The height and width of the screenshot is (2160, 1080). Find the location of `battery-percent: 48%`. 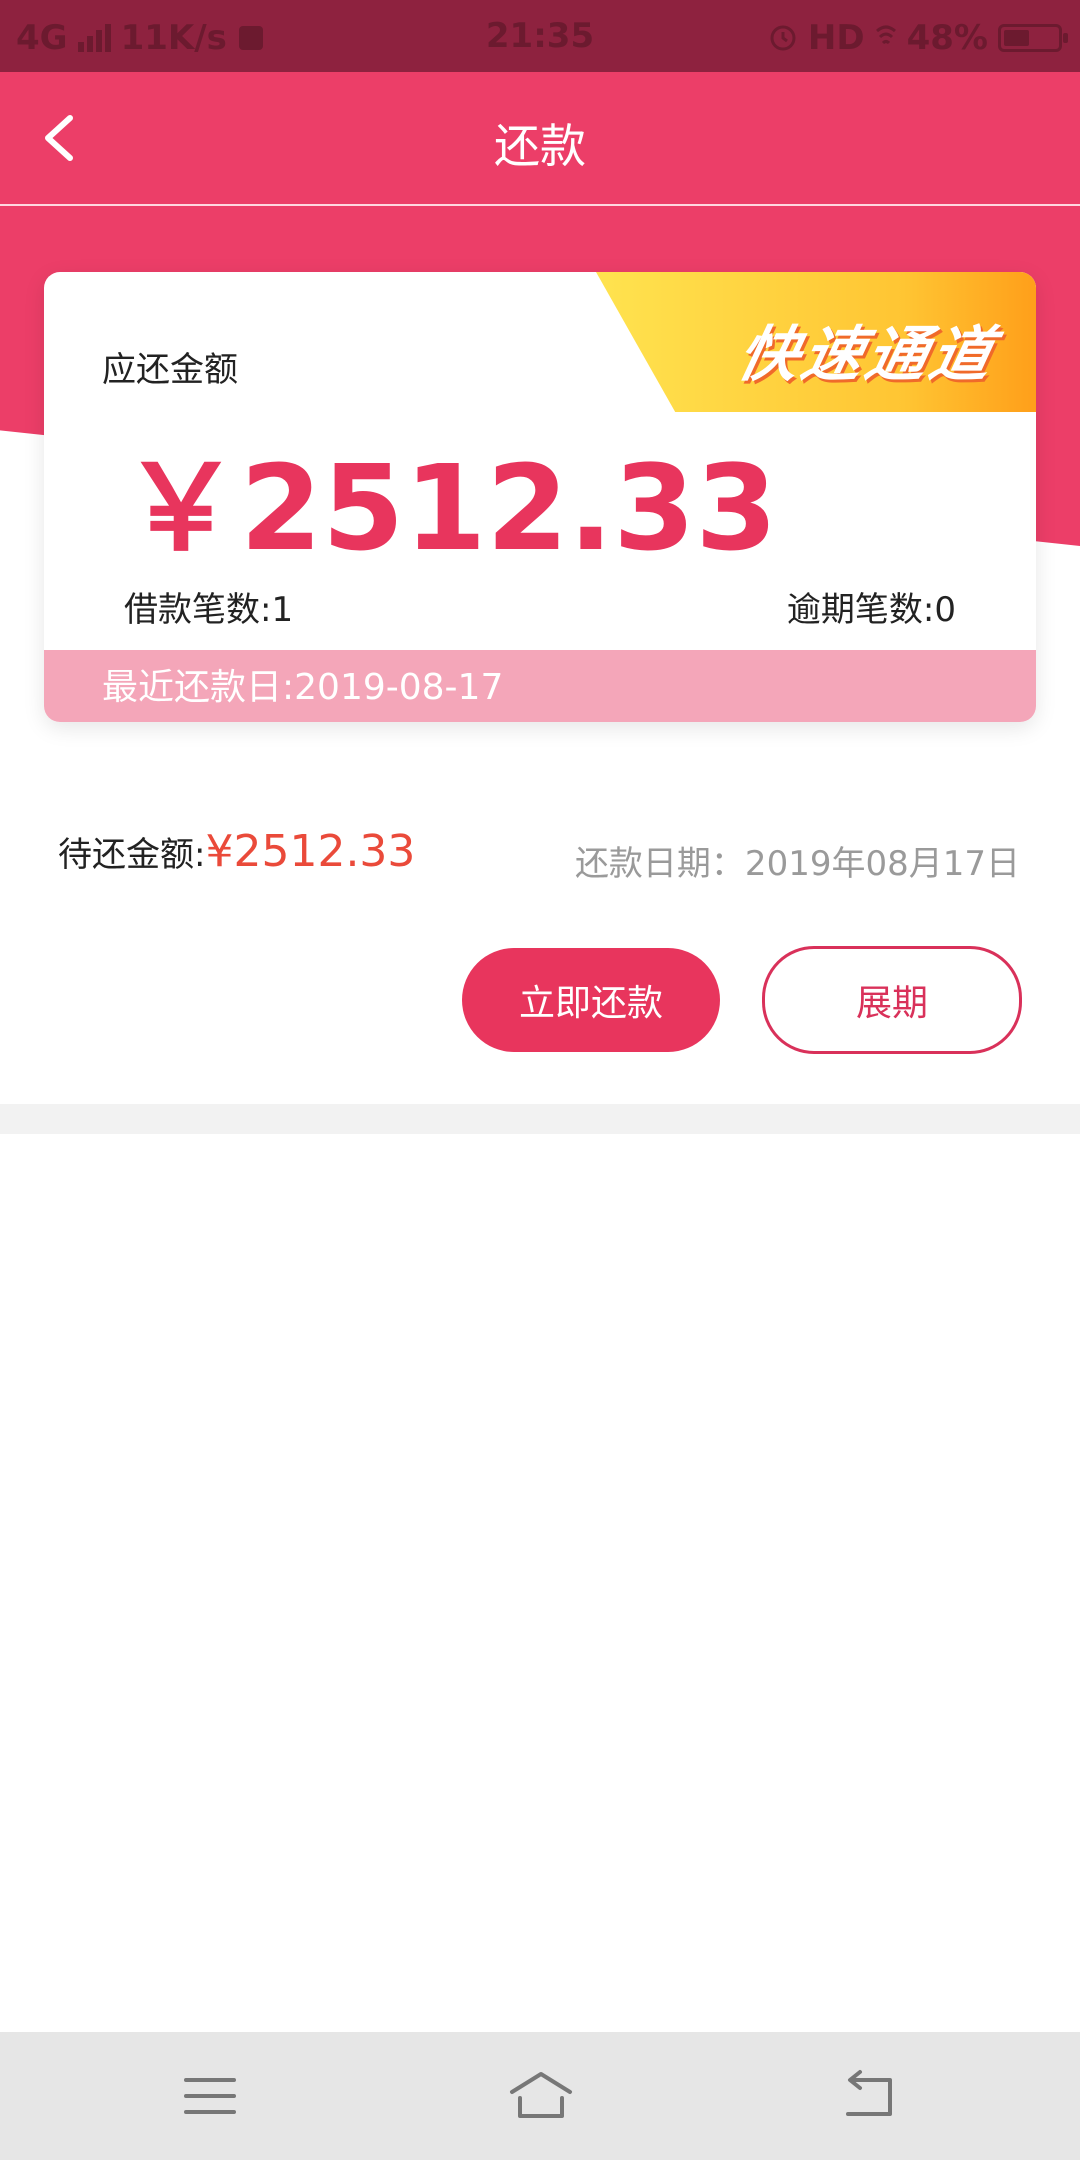

battery-percent: 48% is located at coordinates (947, 38).